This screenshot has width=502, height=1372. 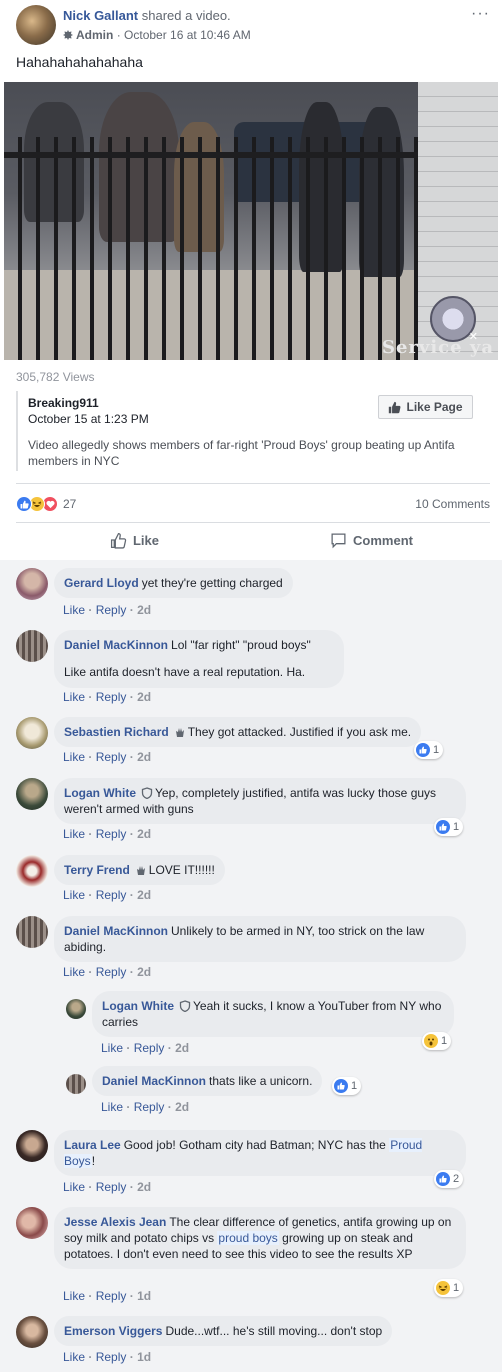 What do you see at coordinates (46, 504) in the screenshot?
I see `reactions-summary: 27` at bounding box center [46, 504].